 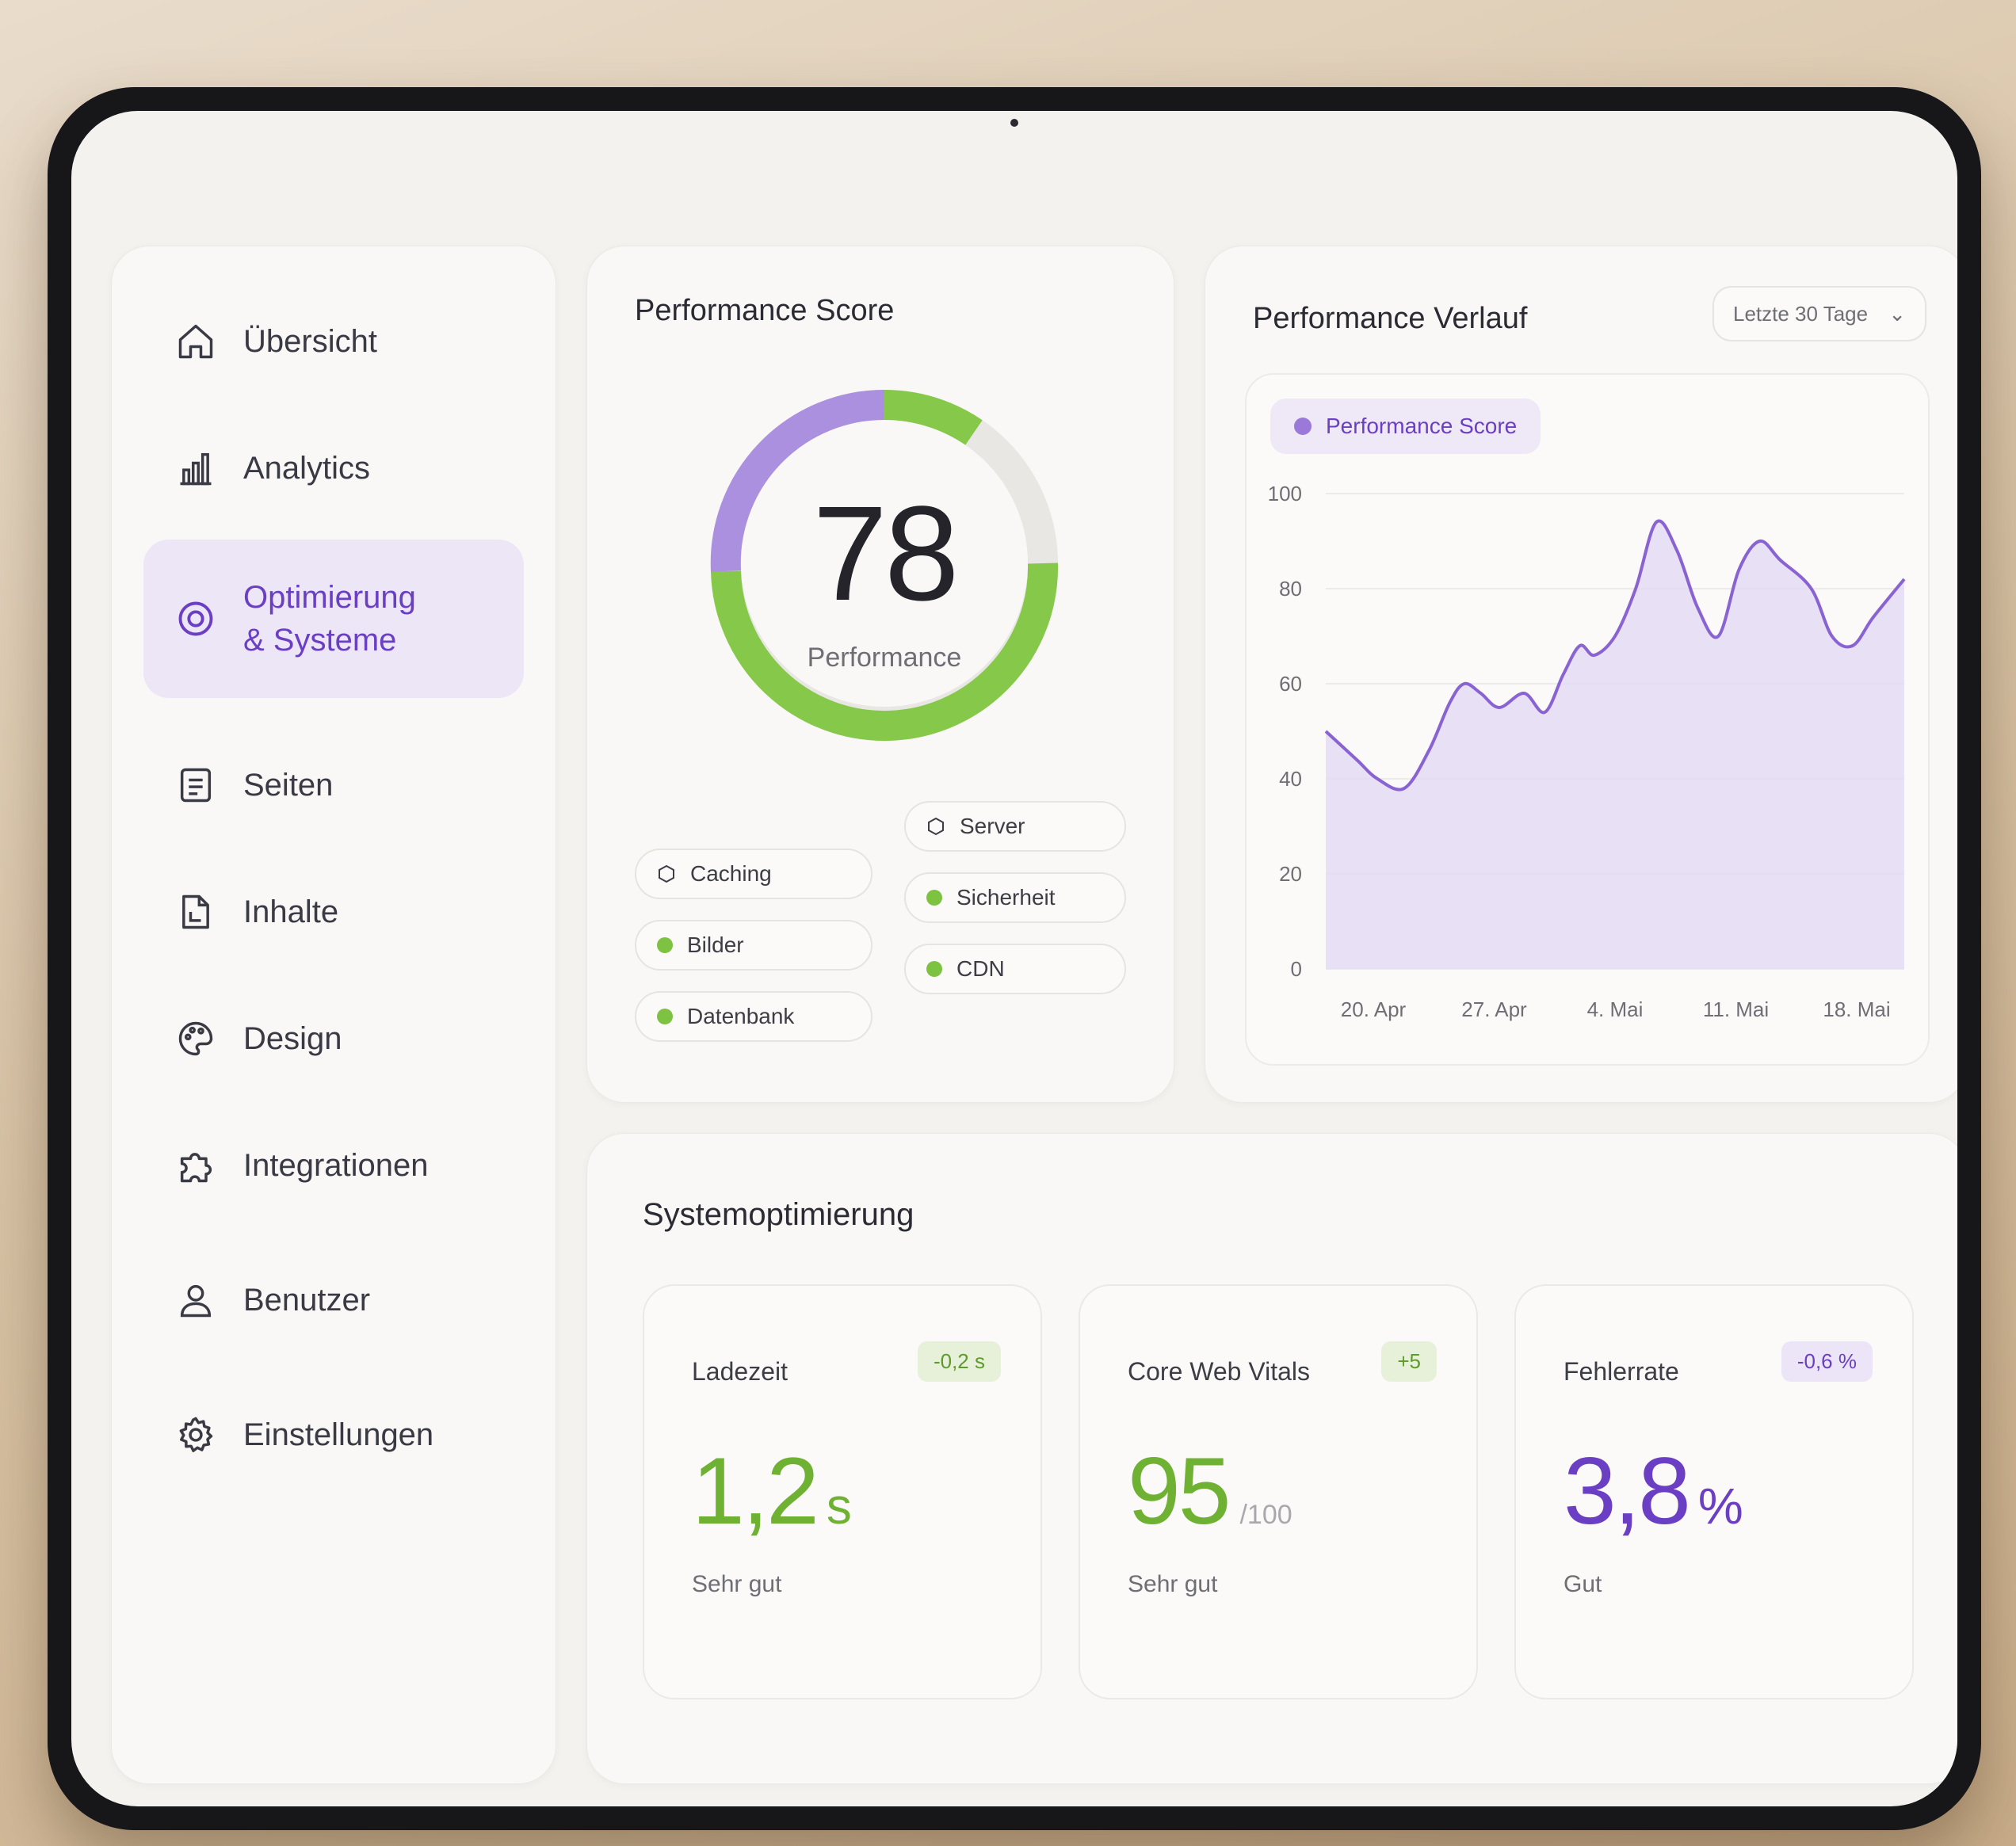 I want to click on section-title: Systemoptimierung, so click(x=778, y=1214).